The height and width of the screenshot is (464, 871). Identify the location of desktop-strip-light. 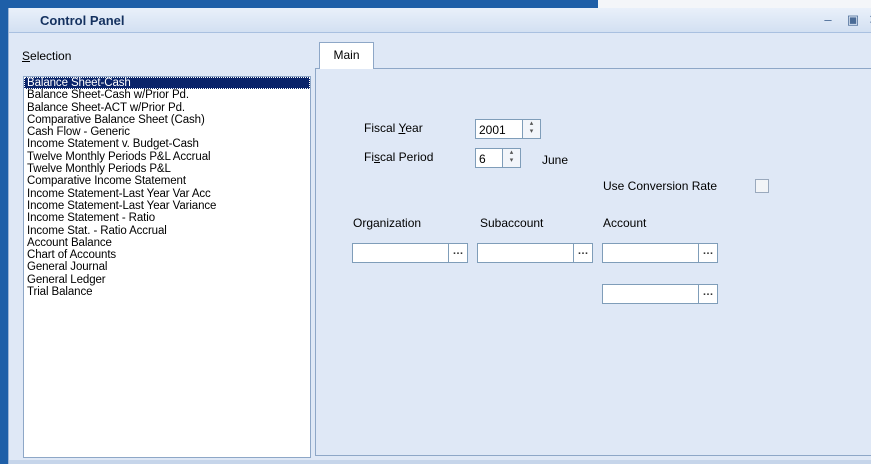
(734, 4).